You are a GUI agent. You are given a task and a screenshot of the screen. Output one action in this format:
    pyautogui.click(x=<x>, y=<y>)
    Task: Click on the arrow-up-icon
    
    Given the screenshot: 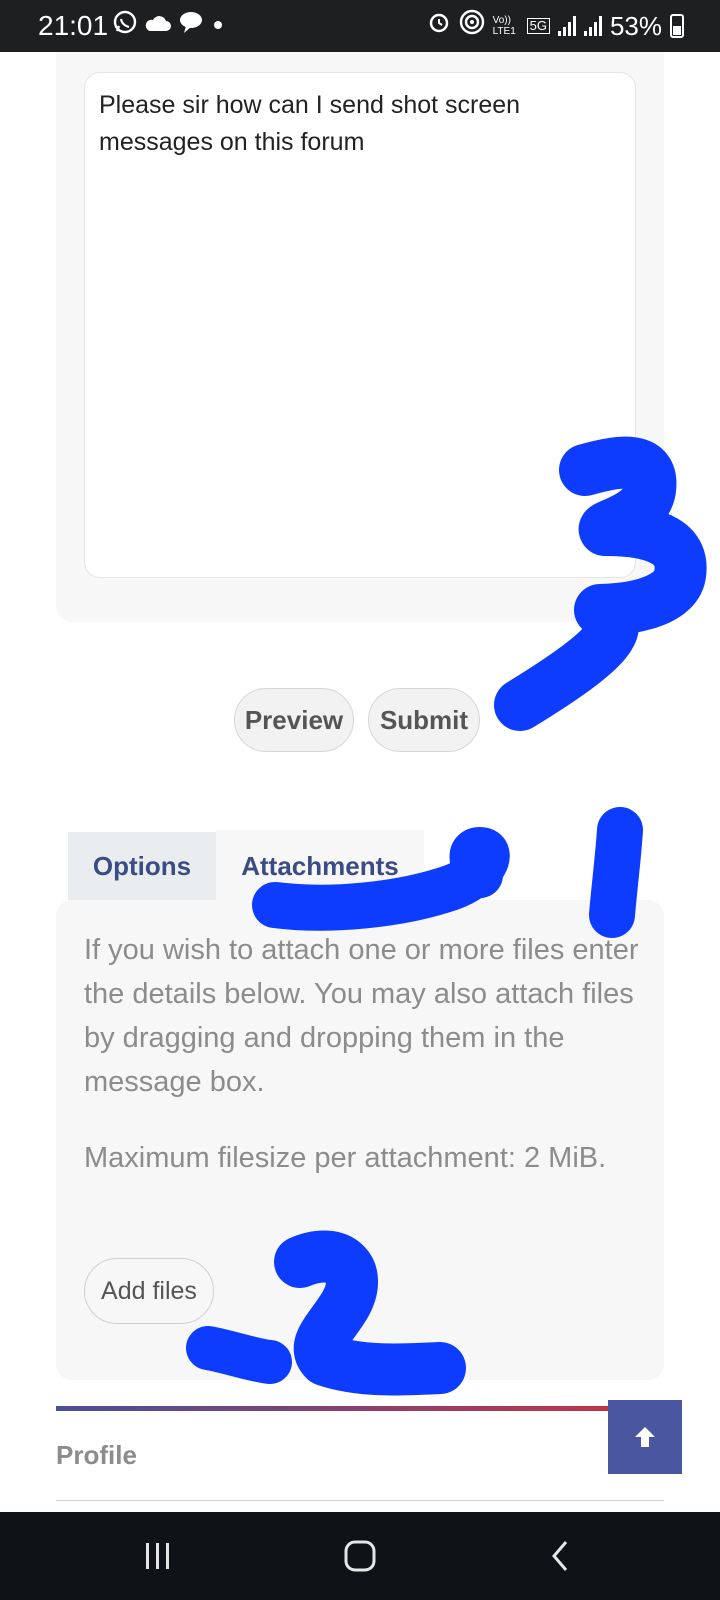 What is the action you would take?
    pyautogui.click(x=645, y=1437)
    